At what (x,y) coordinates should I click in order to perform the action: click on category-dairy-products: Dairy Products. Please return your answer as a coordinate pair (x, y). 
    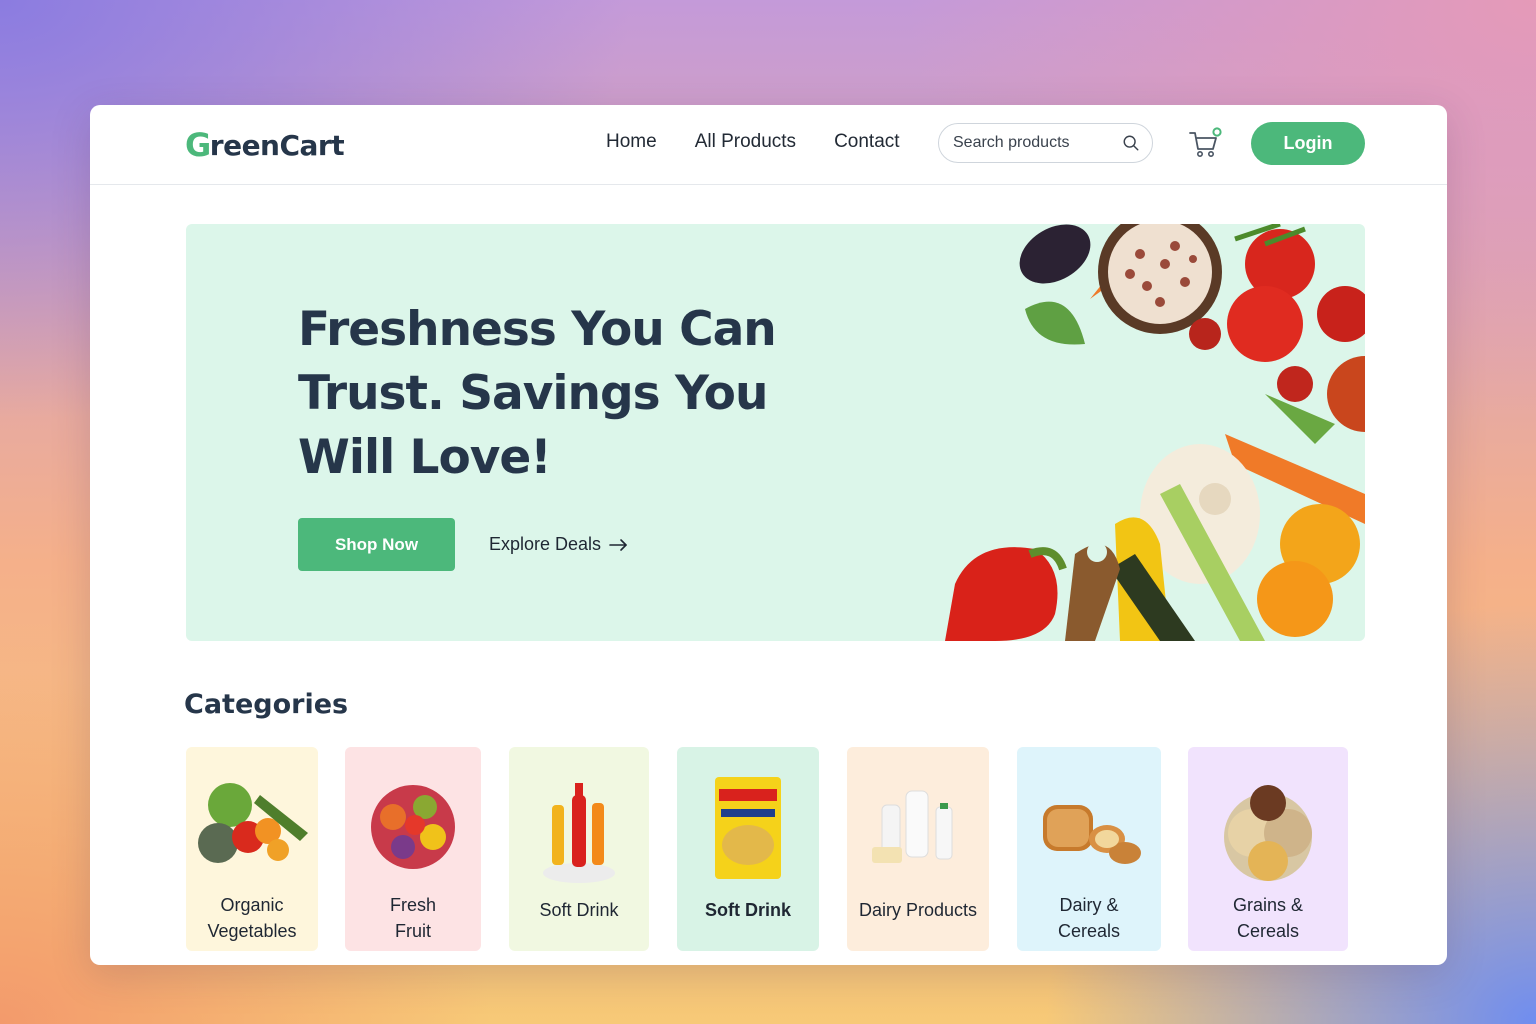
    Looking at the image, I should click on (918, 849).